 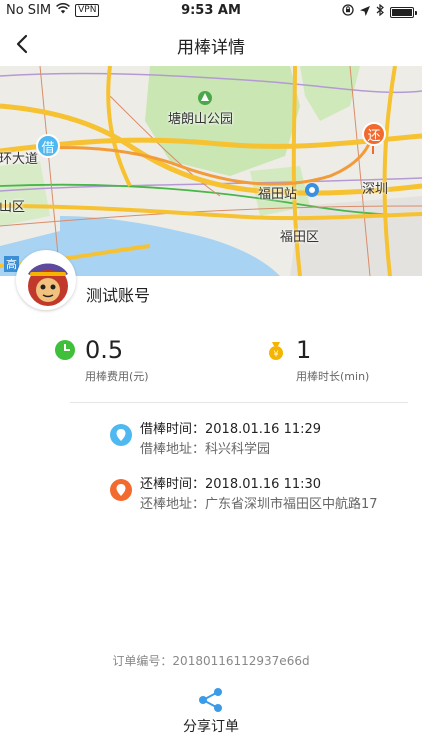 I want to click on monkey-avatar-icon, so click(x=46, y=280).